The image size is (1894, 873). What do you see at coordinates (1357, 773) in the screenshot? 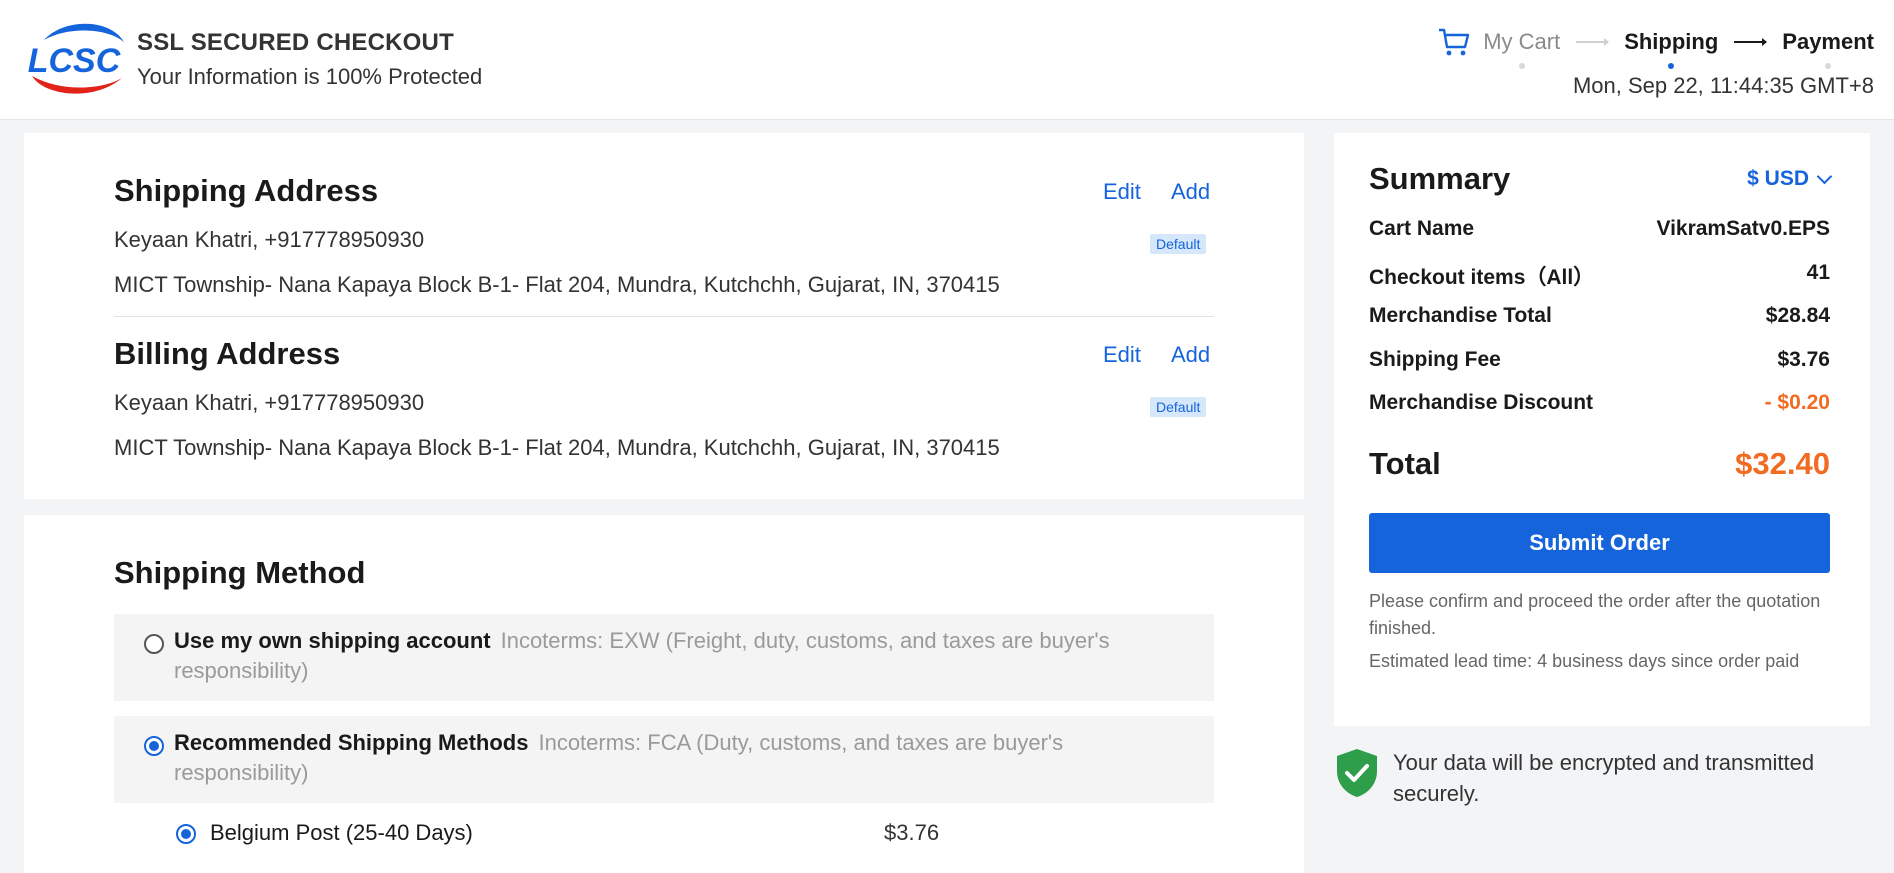
I see `shield-check-icon` at bounding box center [1357, 773].